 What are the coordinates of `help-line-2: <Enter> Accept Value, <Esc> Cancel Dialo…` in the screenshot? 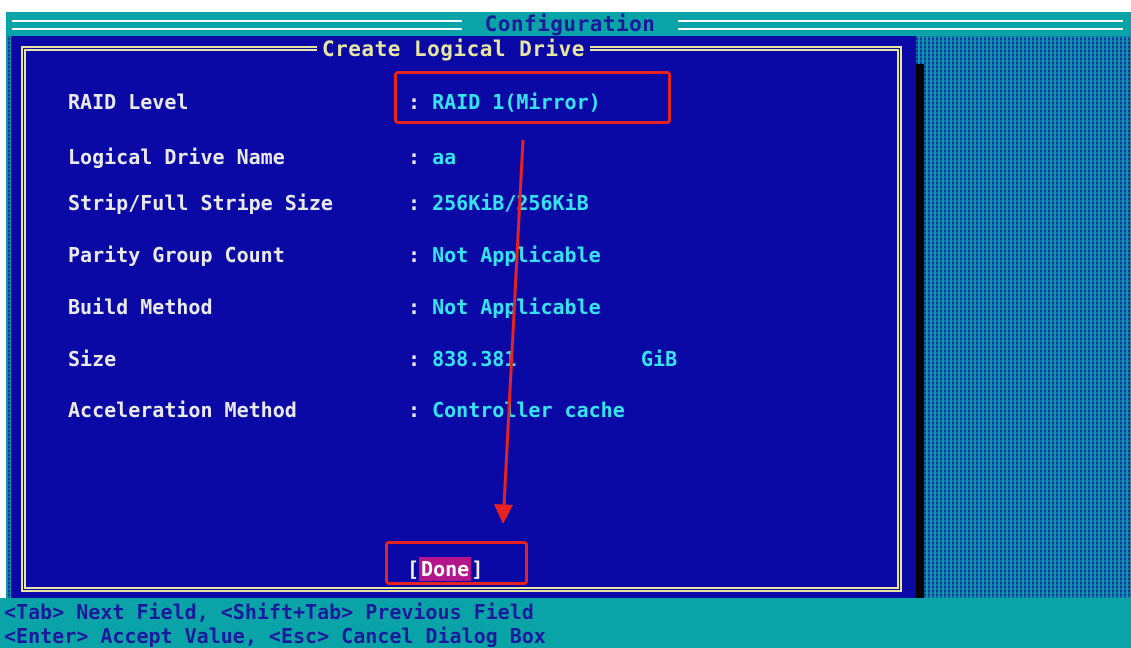 It's located at (275, 636).